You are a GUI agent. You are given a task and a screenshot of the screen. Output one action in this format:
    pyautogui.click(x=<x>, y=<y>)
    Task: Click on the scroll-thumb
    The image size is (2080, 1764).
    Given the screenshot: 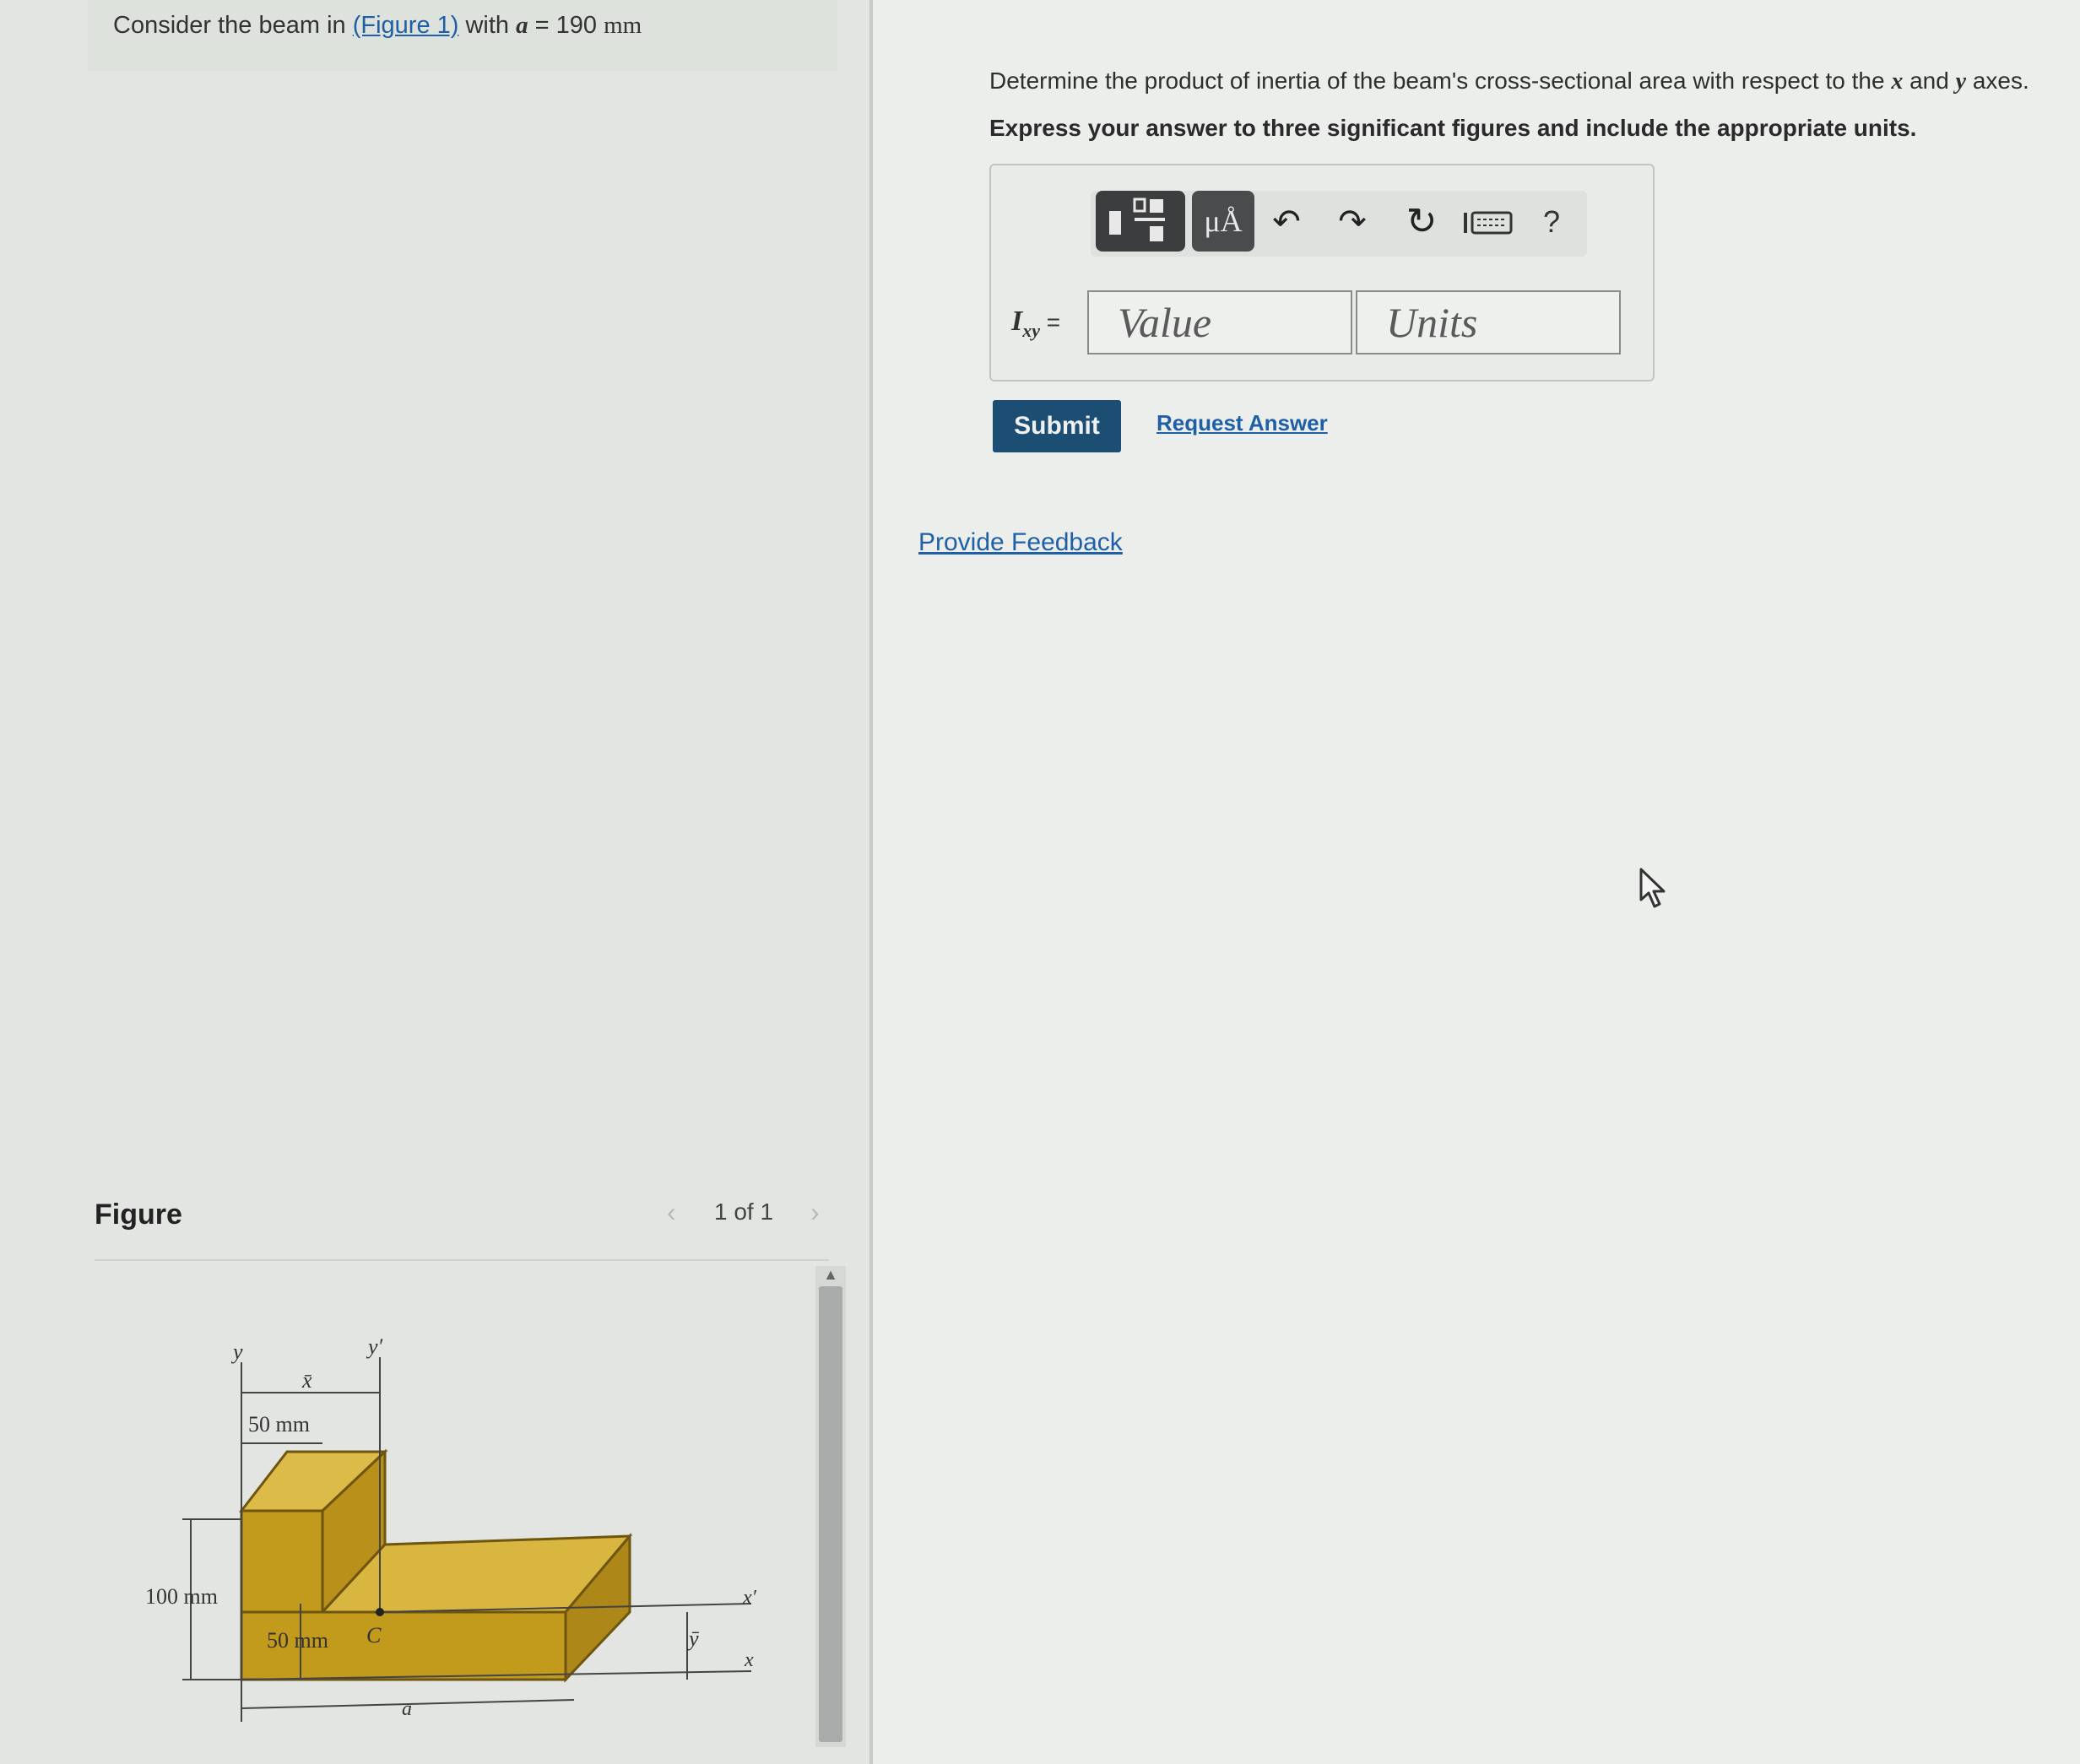 What is the action you would take?
    pyautogui.click(x=830, y=1514)
    